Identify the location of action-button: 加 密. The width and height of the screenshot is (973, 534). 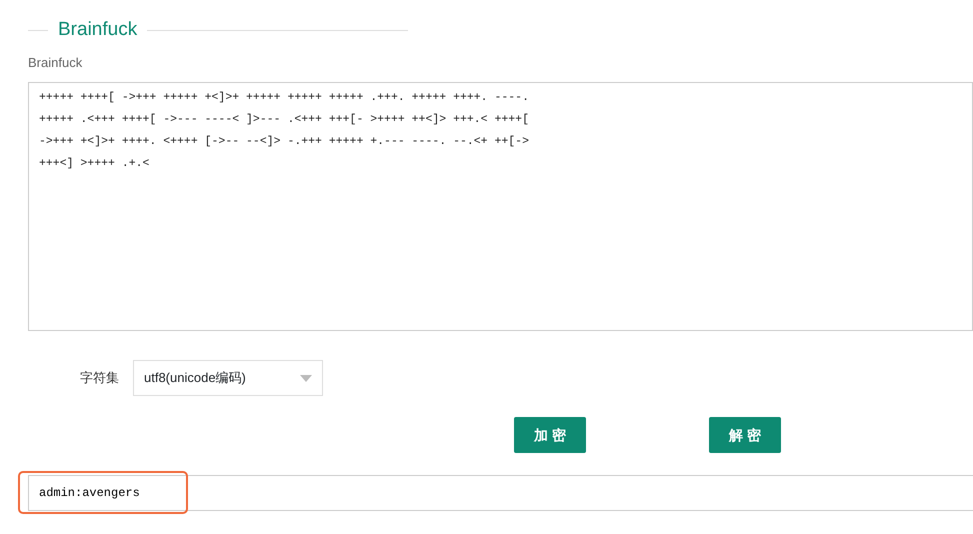
(550, 435).